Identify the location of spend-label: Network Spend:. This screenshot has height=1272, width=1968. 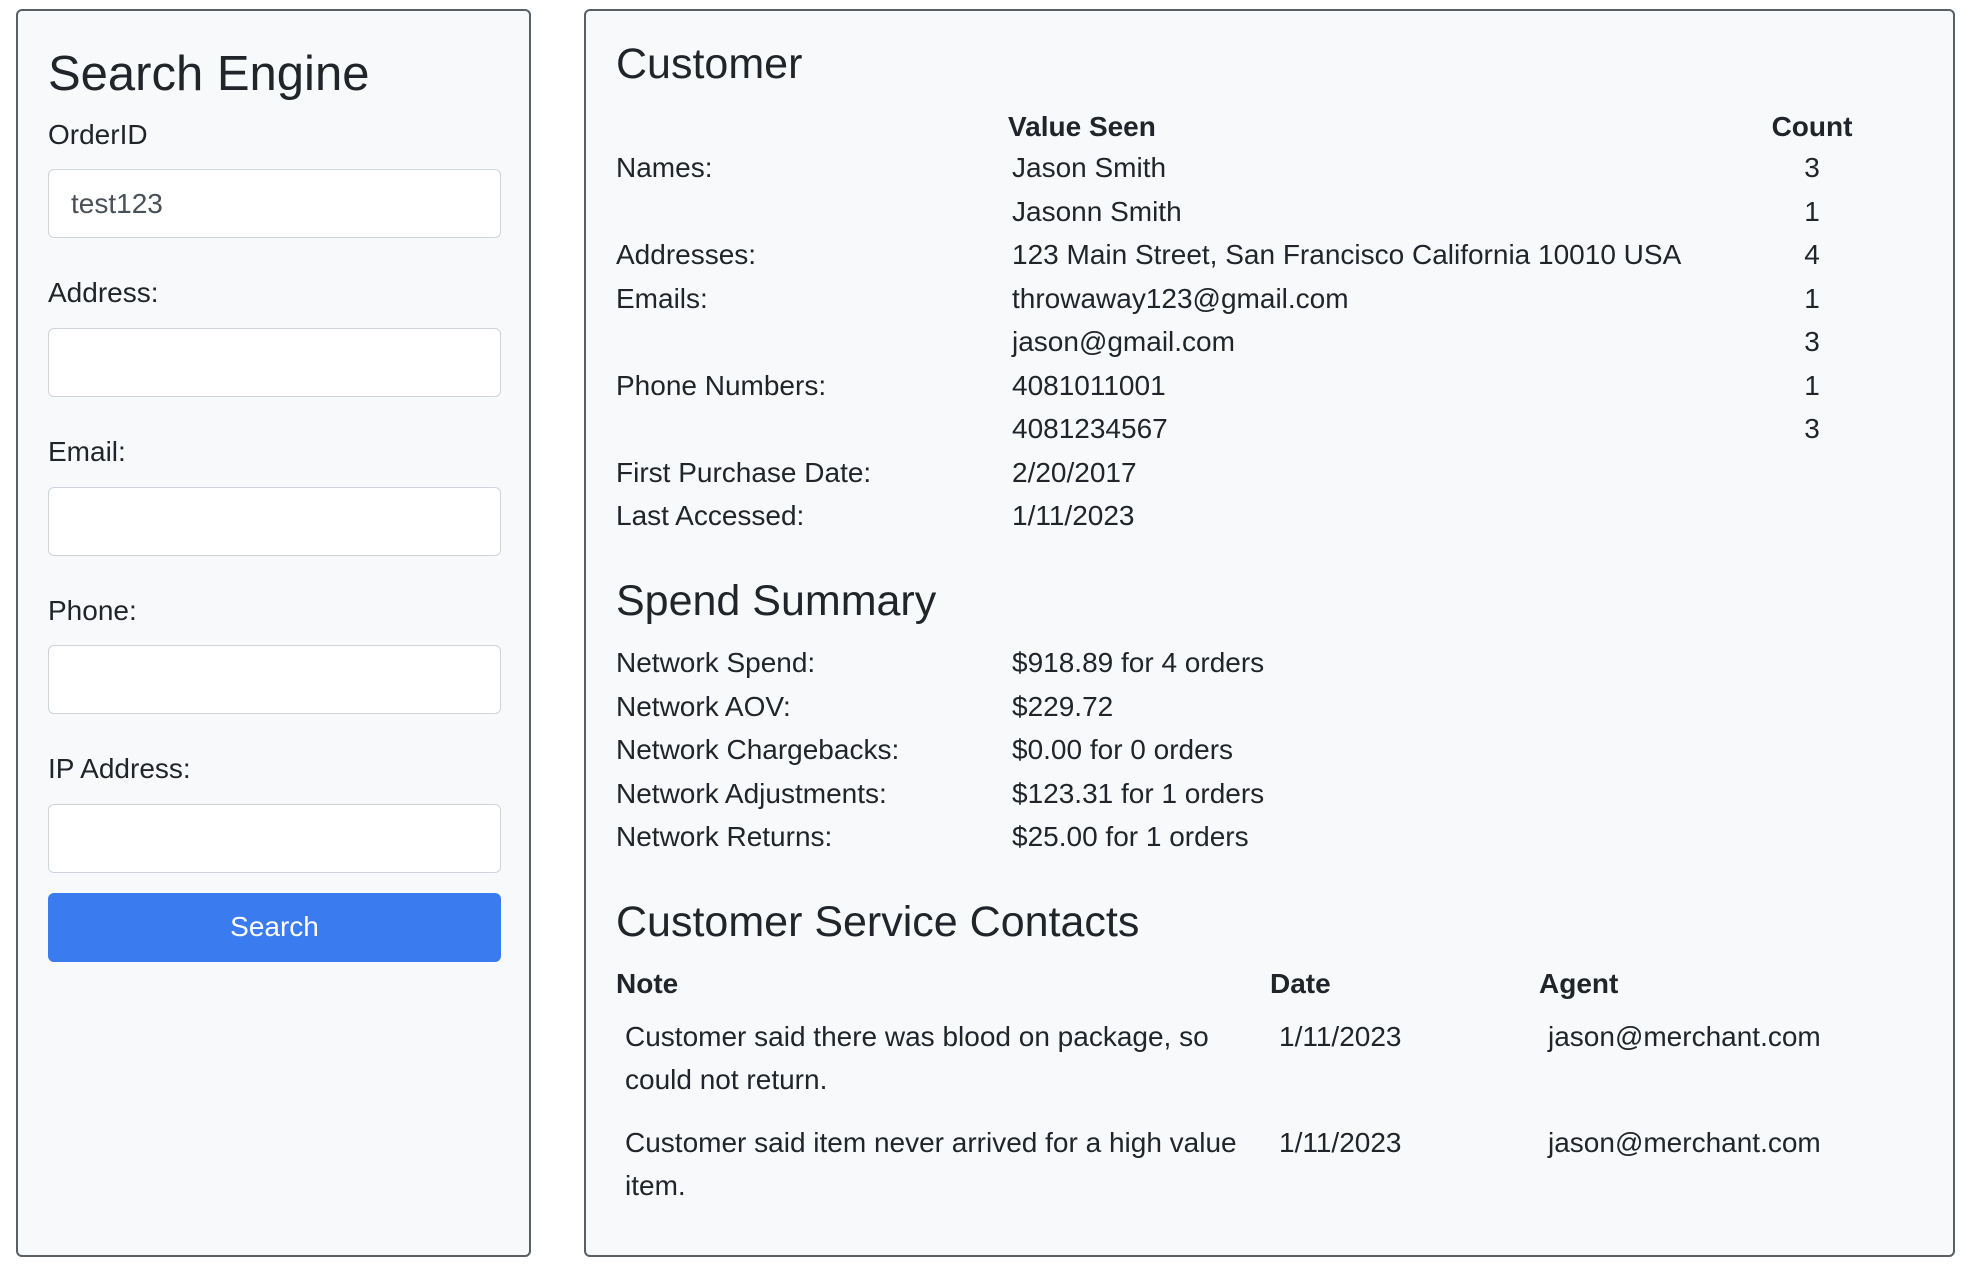
(716, 663).